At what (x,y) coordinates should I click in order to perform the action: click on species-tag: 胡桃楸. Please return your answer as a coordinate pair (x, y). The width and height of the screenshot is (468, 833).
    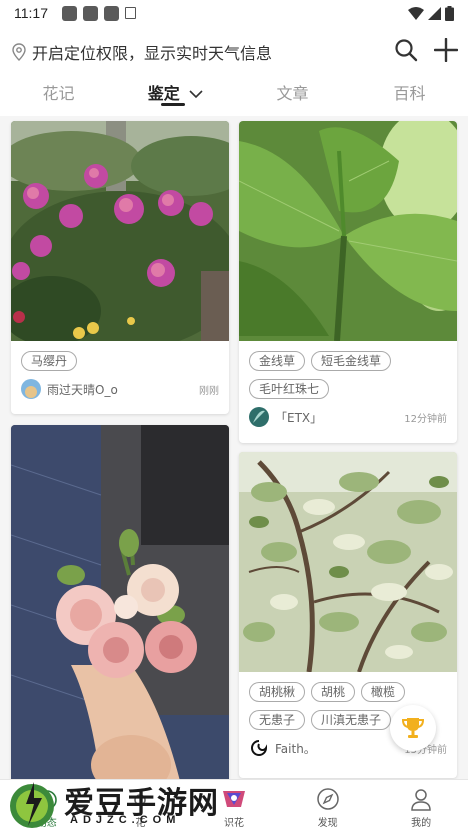
    Looking at the image, I should click on (277, 692).